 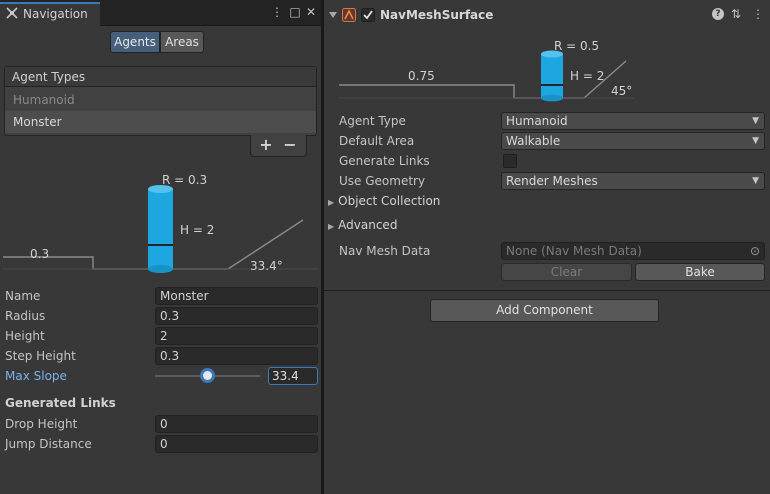 What do you see at coordinates (39, 254) in the screenshot?
I see `diagram-step-label: 0.3` at bounding box center [39, 254].